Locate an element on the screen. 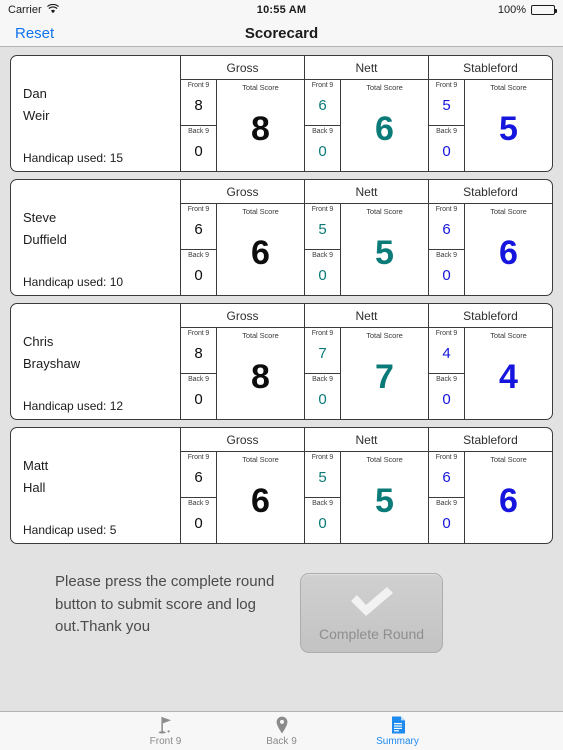 This screenshot has height=750, width=563. stableford-front9-value: 4 is located at coordinates (446, 353).